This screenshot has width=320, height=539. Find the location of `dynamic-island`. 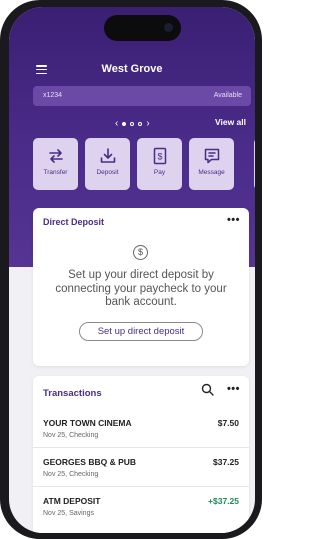

dynamic-island is located at coordinates (142, 28).